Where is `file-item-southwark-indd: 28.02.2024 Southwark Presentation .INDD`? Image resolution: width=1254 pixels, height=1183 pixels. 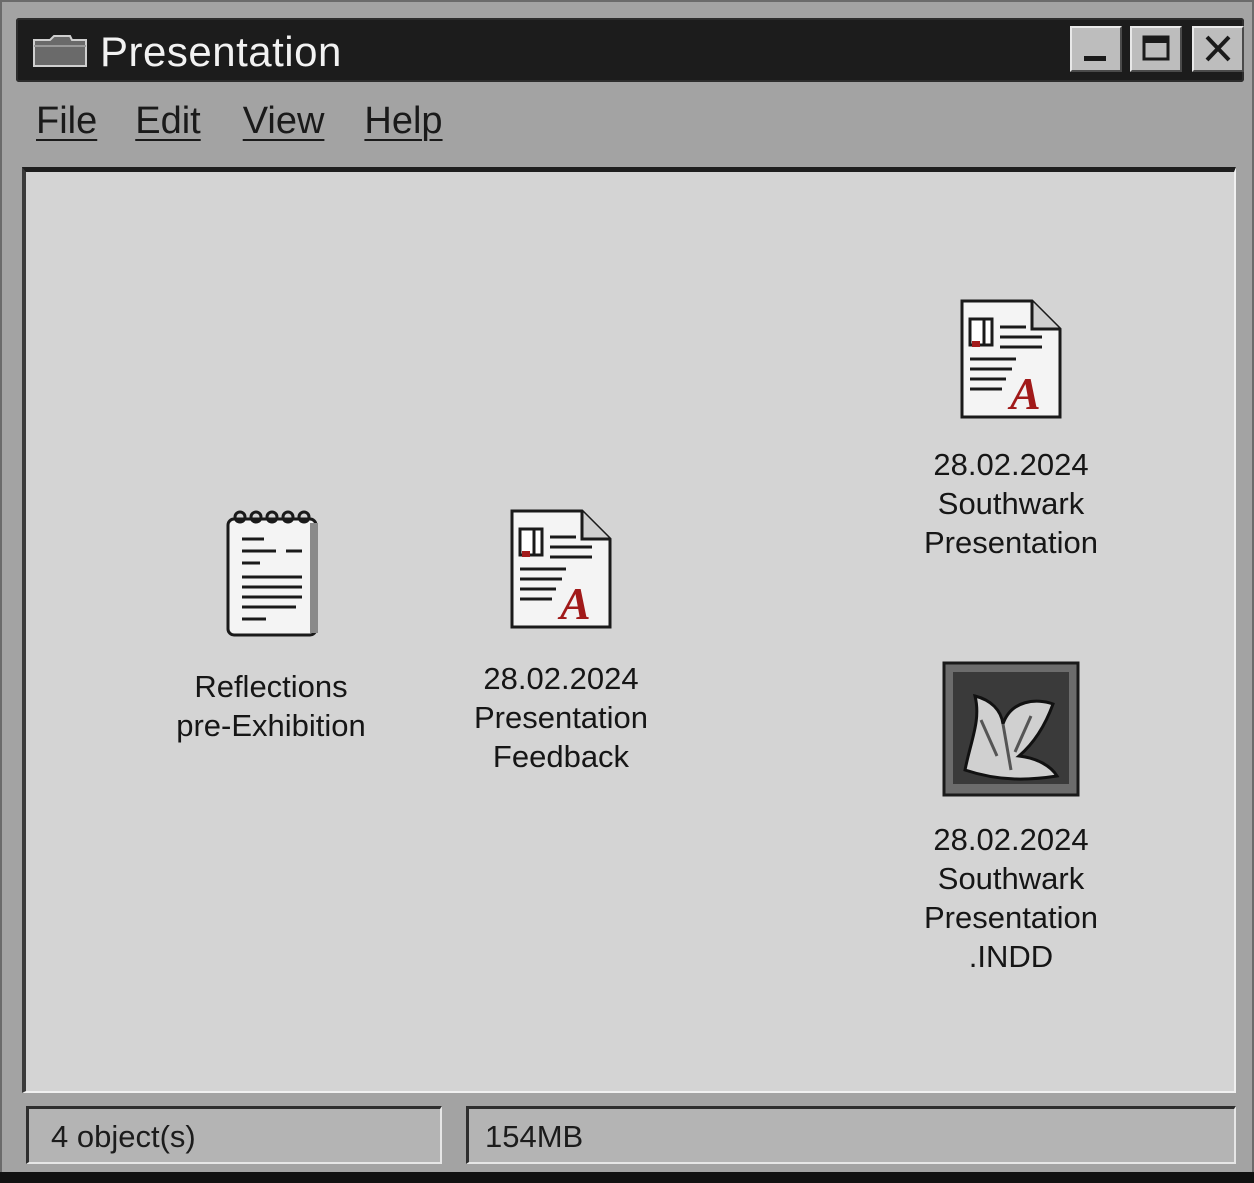 file-item-southwark-indd: 28.02.2024 Southwark Presentation .INDD is located at coordinates (1011, 818).